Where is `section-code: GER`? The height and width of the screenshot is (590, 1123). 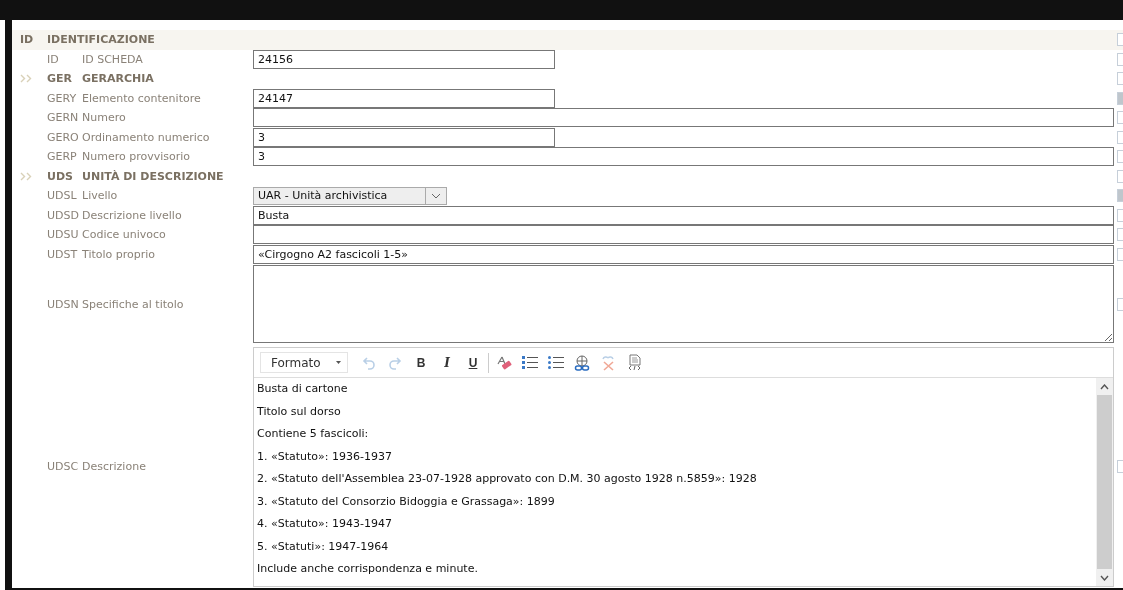 section-code: GER is located at coordinates (59, 79).